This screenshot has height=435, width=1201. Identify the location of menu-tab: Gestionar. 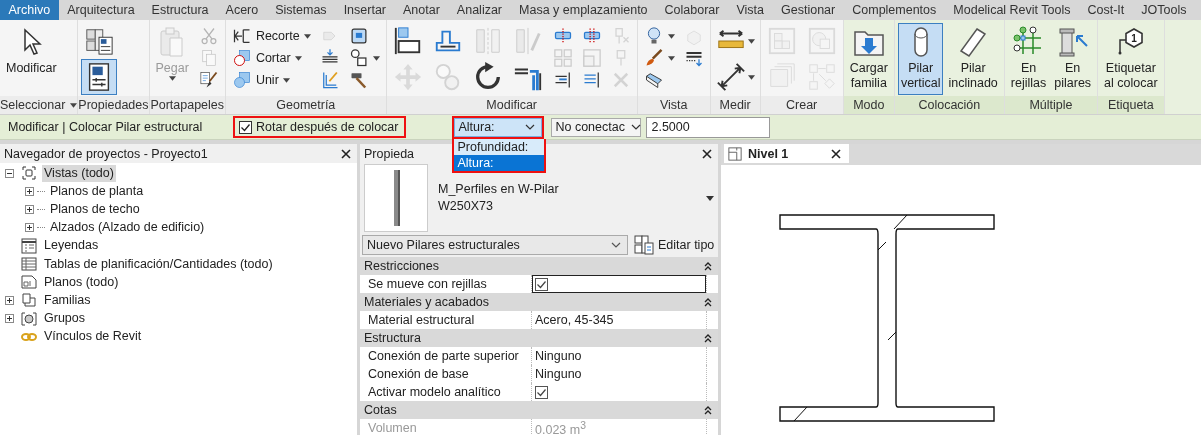
(808, 10).